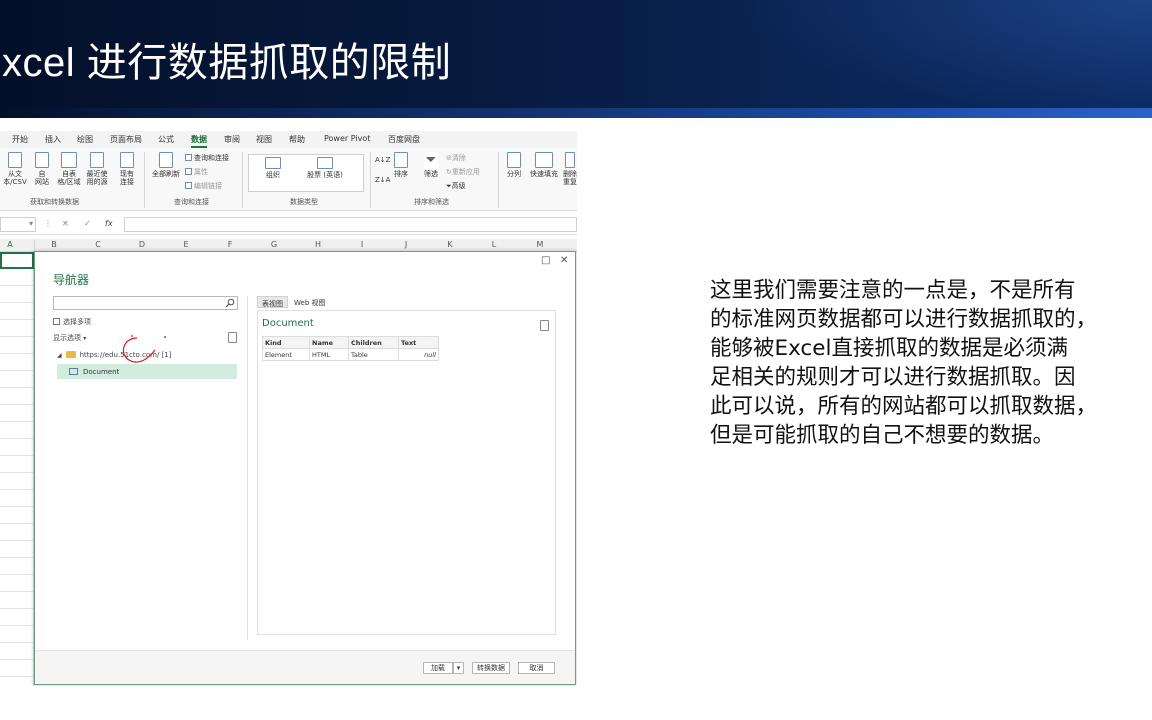 The image size is (1152, 720). What do you see at coordinates (305, 667) in the screenshot?
I see `dialog-footer: 加载 ▾ 转换数据 取消` at bounding box center [305, 667].